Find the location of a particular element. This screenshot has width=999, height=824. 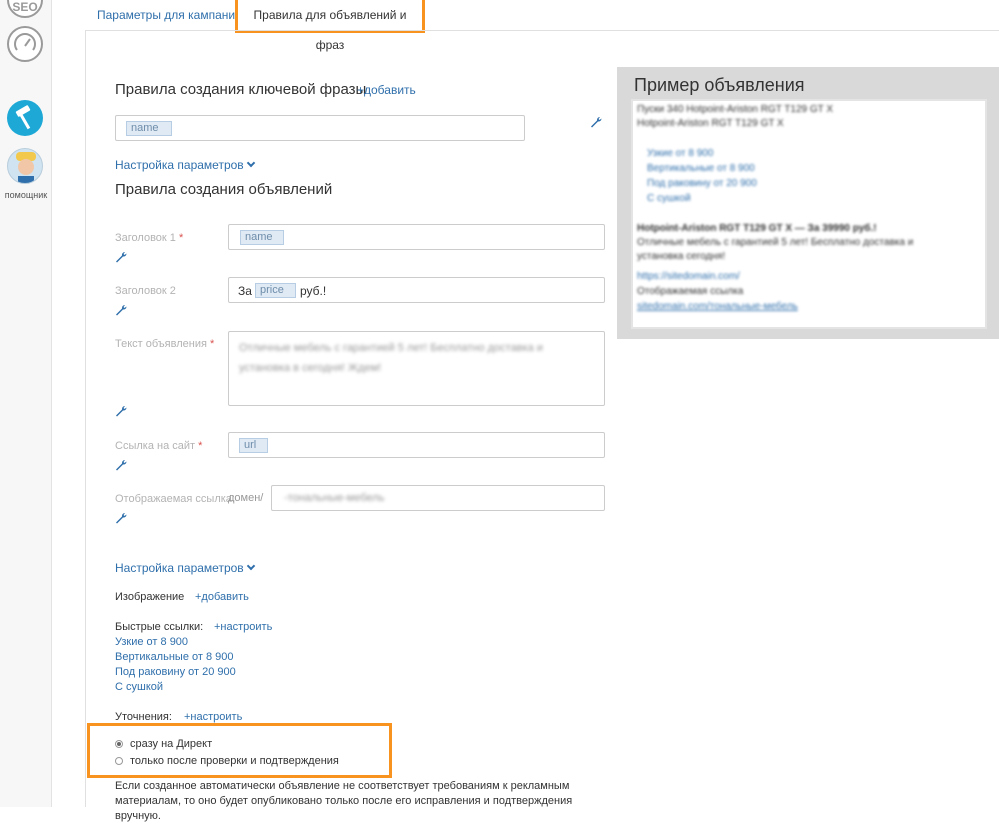

ad-text-label: Текст объявления * is located at coordinates (164, 344).